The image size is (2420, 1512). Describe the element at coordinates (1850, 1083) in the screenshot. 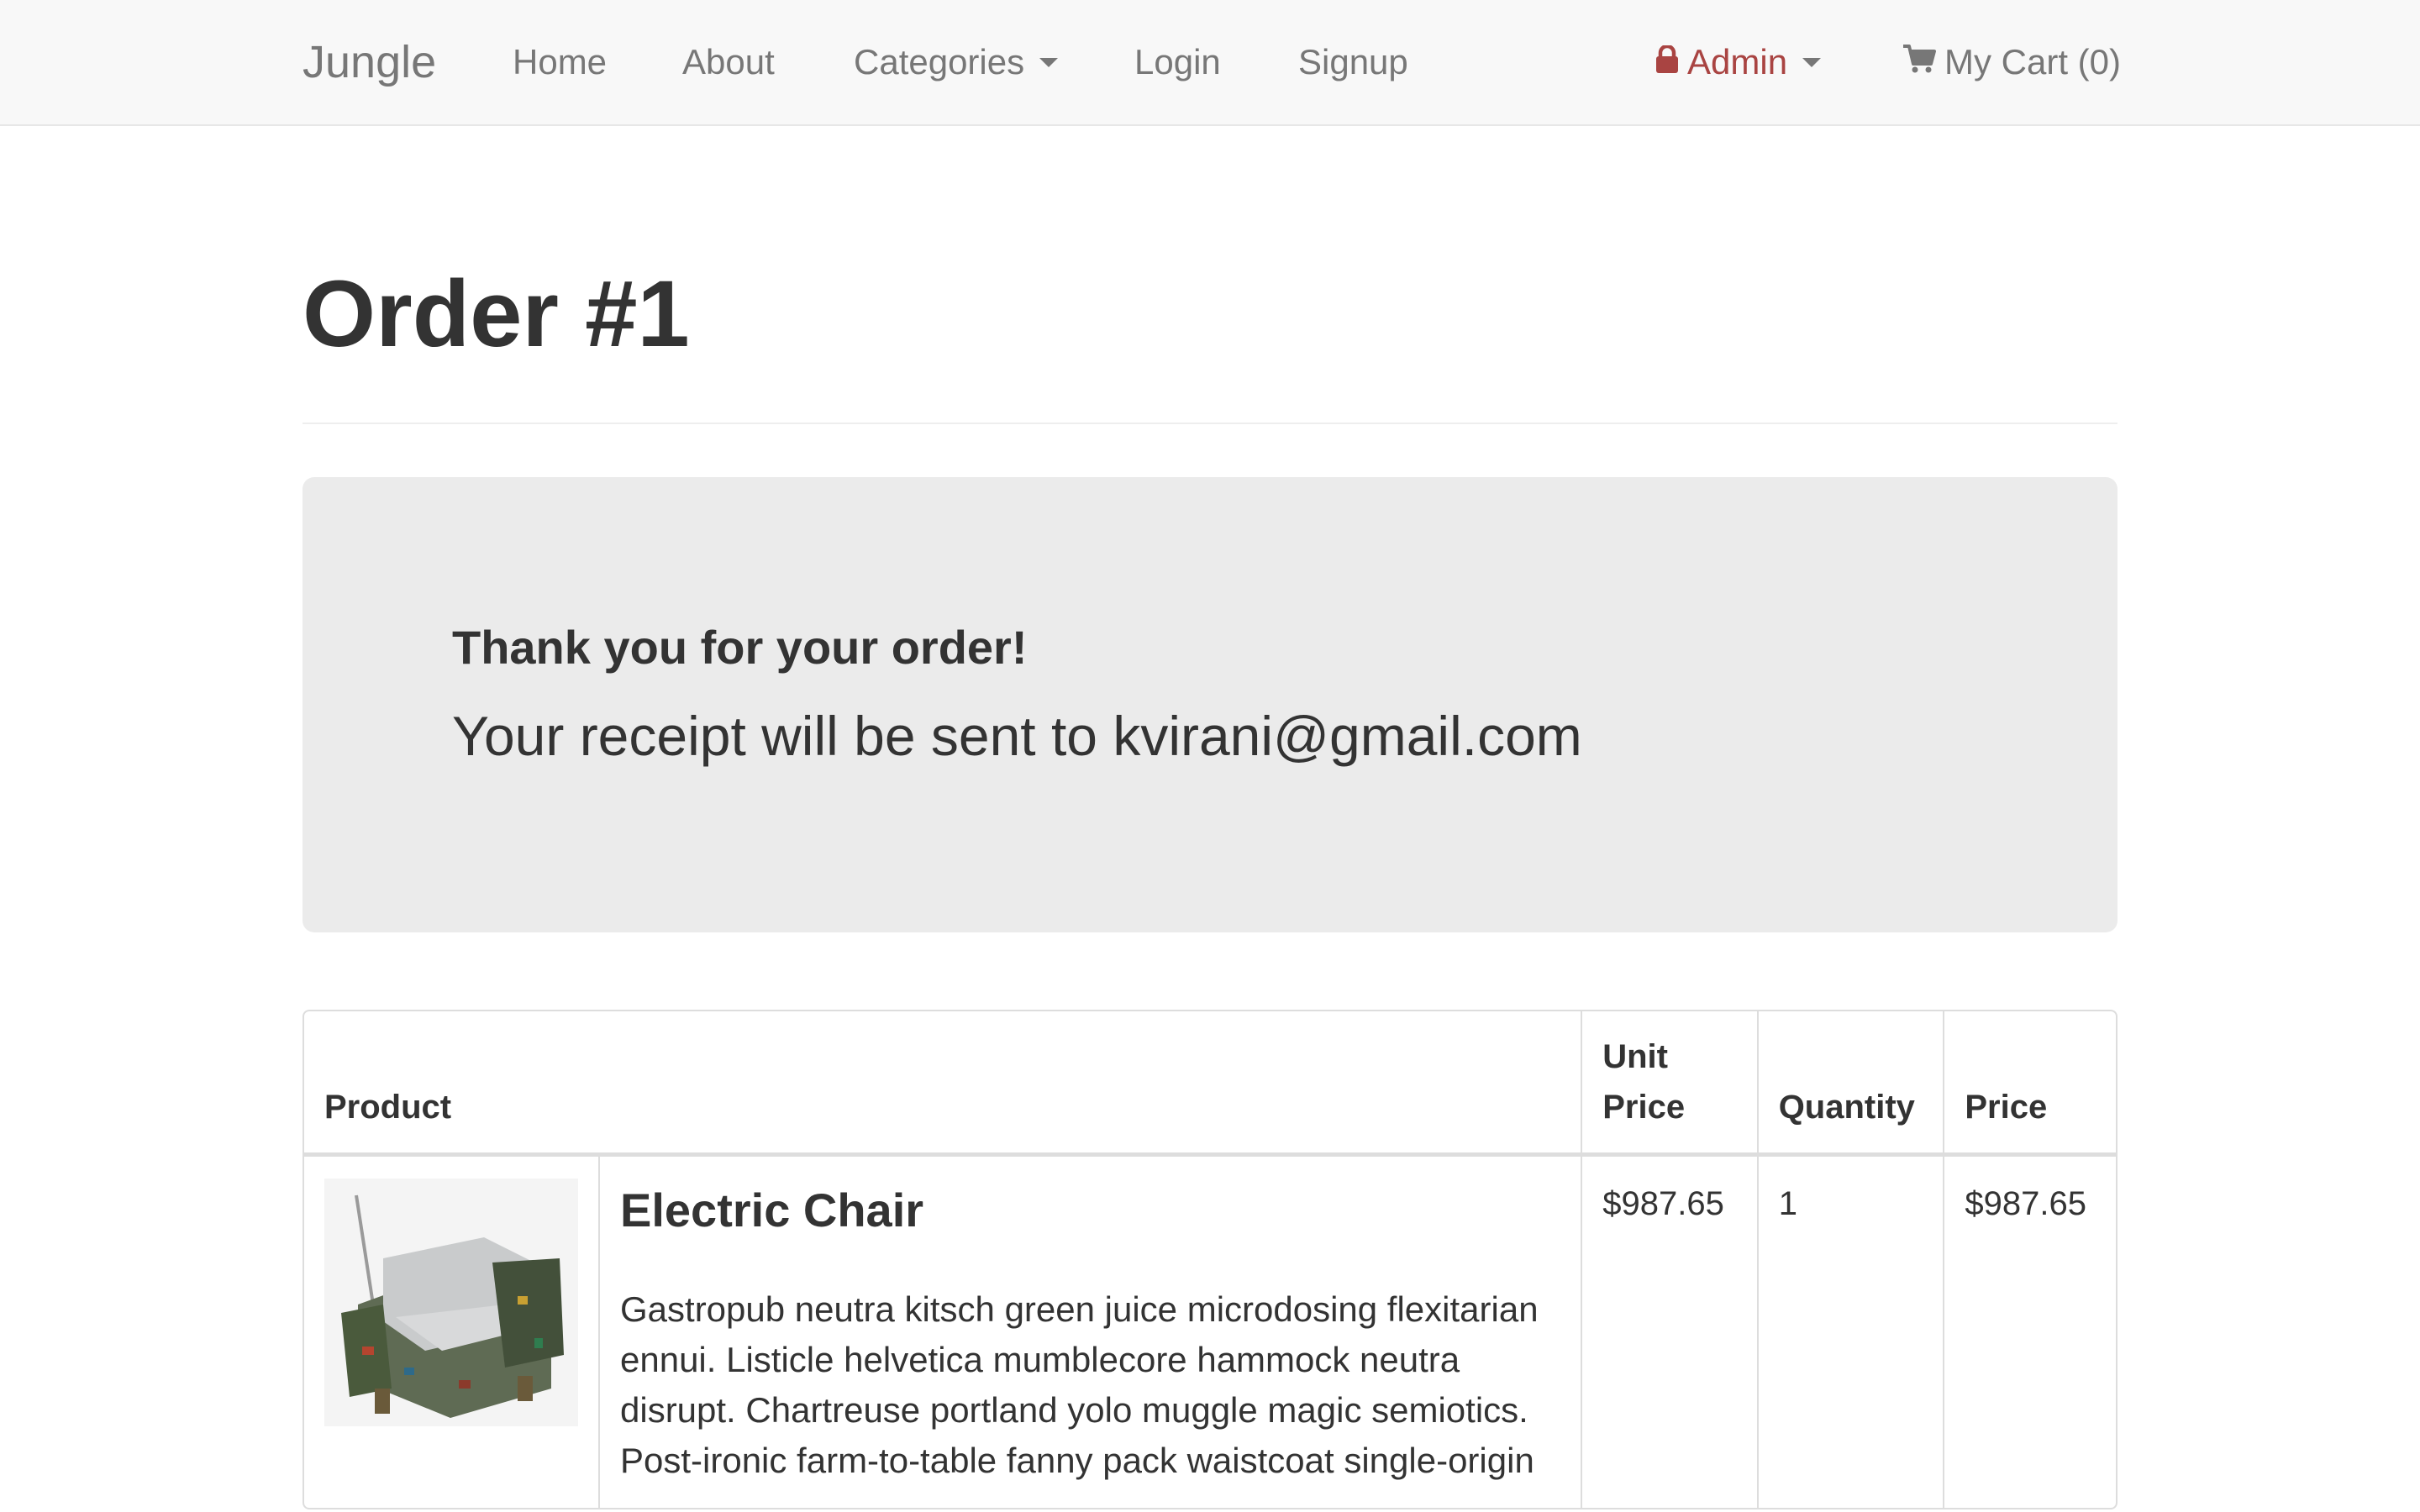

I see `column-header-quantity: Quantity` at that location.